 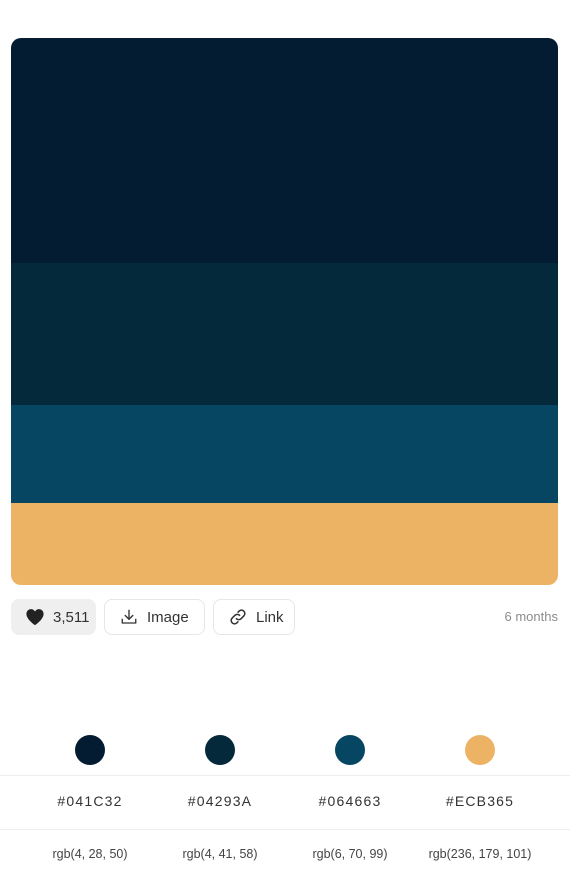 I want to click on like-count: 3,511, so click(x=71, y=617).